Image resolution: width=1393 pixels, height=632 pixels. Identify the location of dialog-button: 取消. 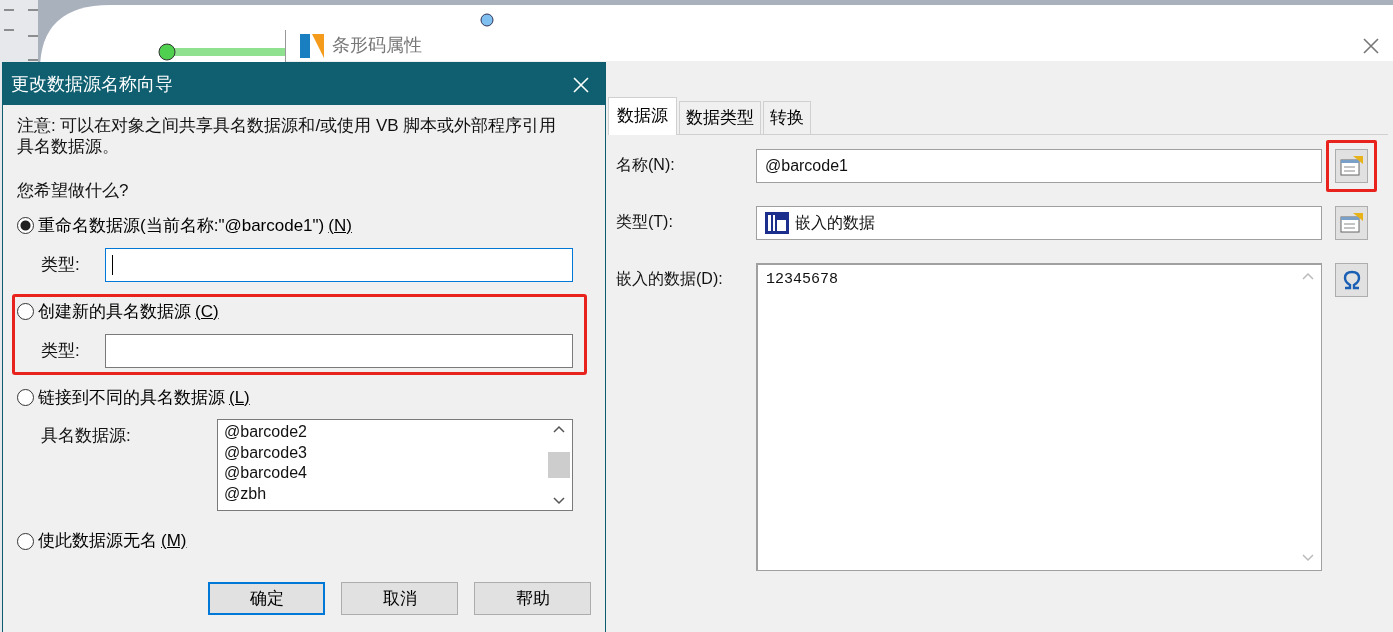
(399, 598).